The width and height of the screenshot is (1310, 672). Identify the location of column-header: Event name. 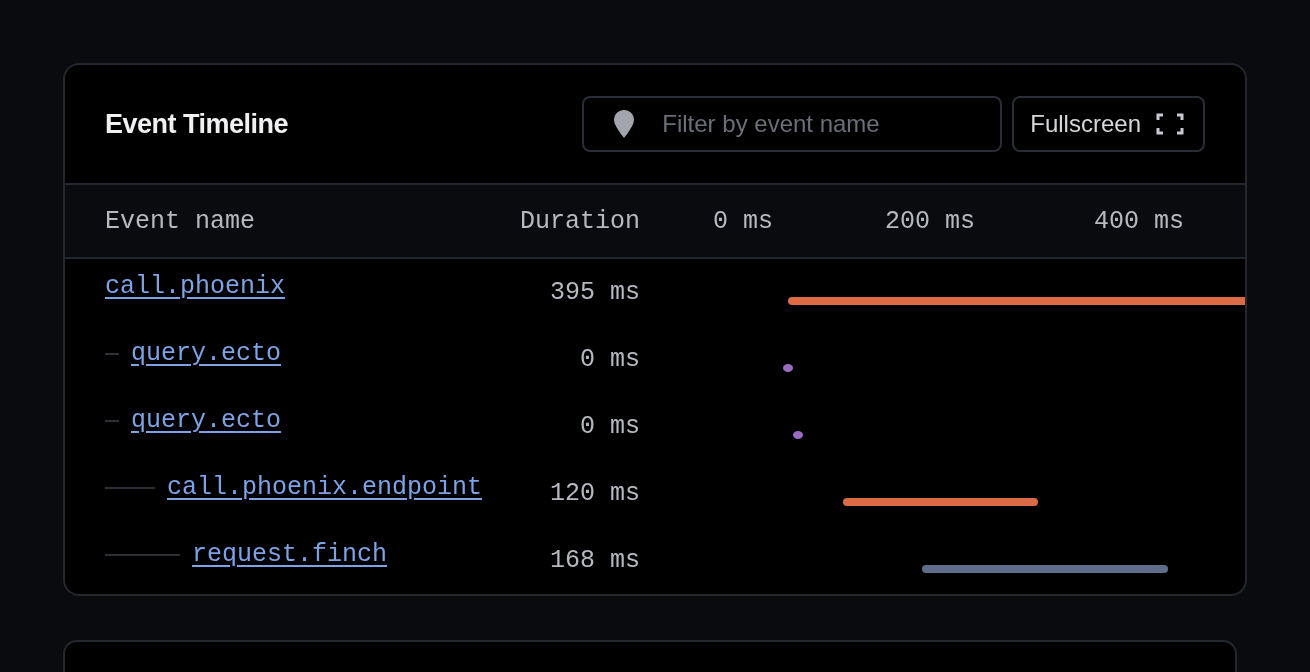
(181, 221).